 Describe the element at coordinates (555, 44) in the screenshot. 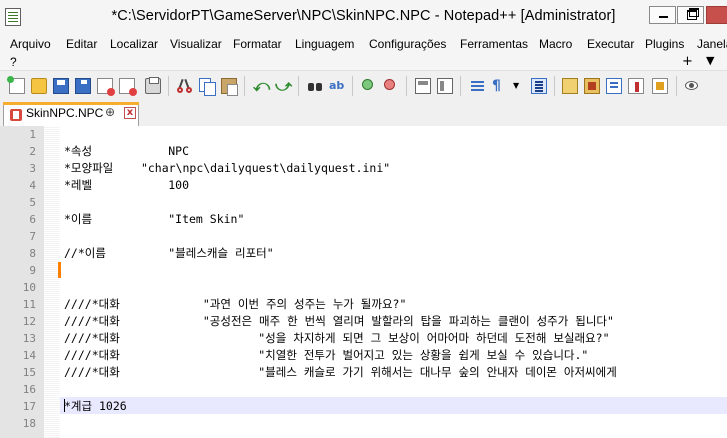

I see `menu-macro: Macro` at that location.